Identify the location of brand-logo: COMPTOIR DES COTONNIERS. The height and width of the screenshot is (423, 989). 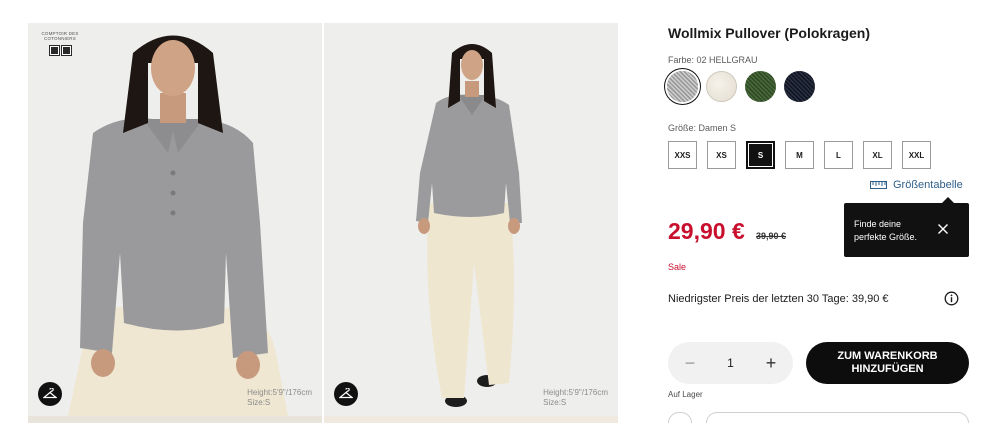
(60, 43).